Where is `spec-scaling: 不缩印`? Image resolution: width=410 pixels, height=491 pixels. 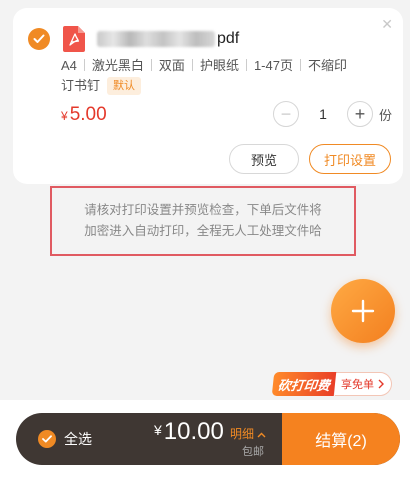
spec-scaling: 不缩印 is located at coordinates (327, 65).